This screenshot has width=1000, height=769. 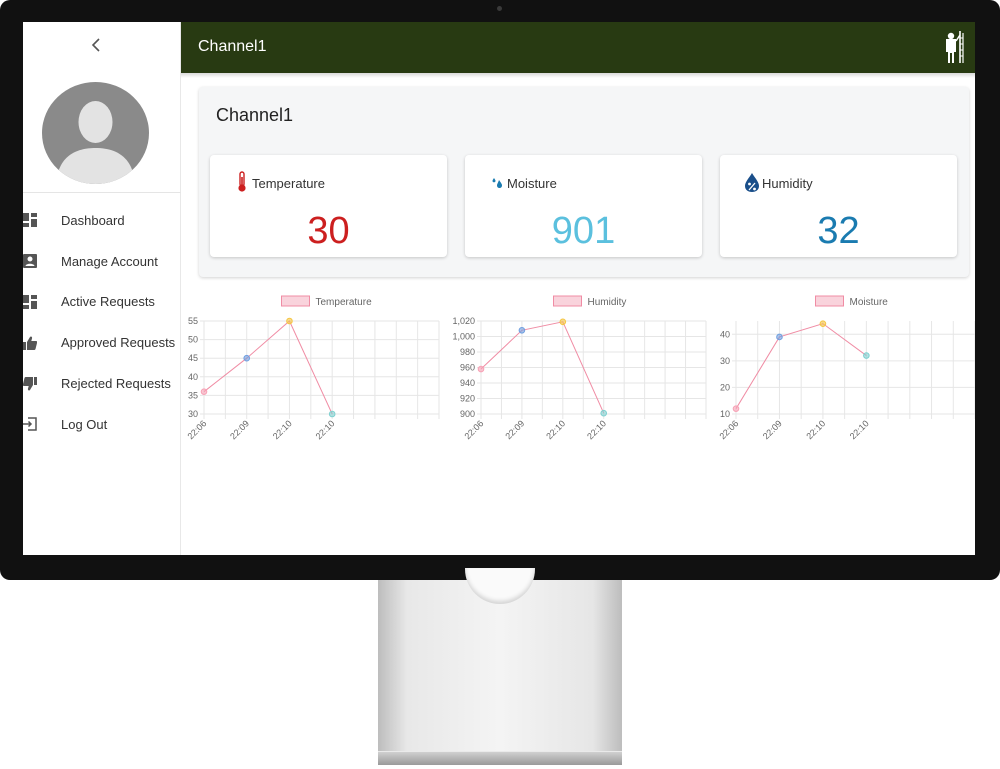 What do you see at coordinates (116, 384) in the screenshot?
I see `sidebar-item-label: Rejected Requests` at bounding box center [116, 384].